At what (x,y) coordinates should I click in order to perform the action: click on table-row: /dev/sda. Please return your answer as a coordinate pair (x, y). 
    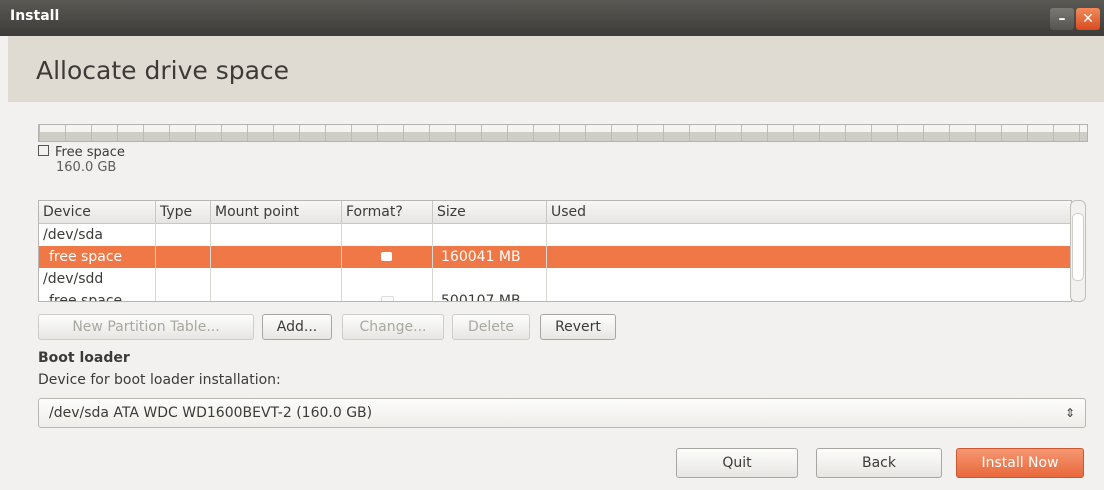
    Looking at the image, I should click on (555, 235).